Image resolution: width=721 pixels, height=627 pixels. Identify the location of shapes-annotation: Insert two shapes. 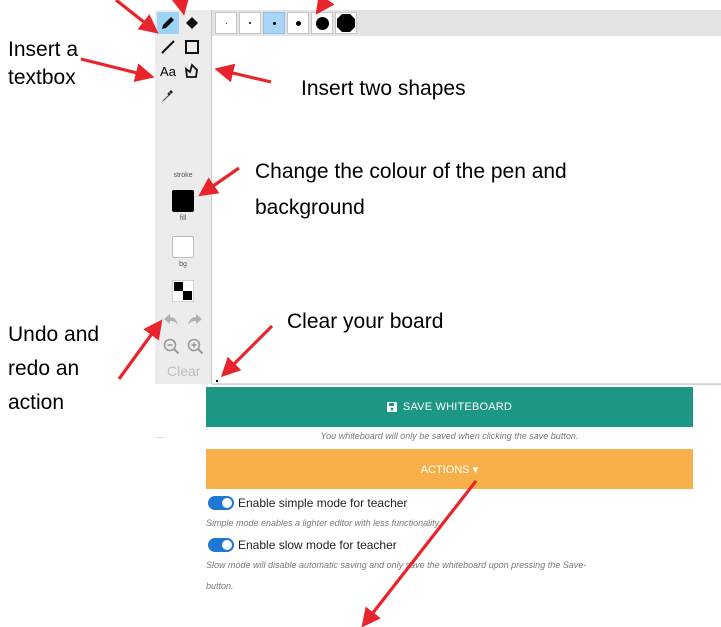
(383, 88).